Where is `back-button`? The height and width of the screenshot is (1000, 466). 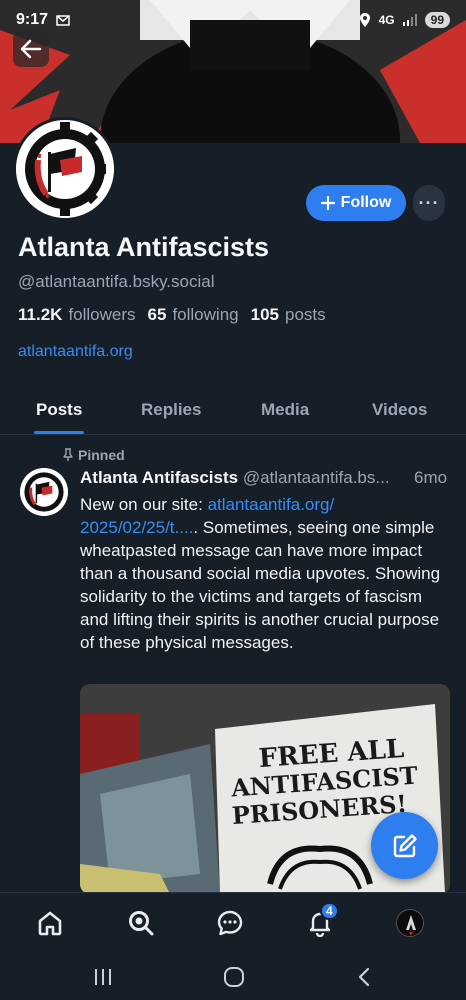 back-button is located at coordinates (31, 49).